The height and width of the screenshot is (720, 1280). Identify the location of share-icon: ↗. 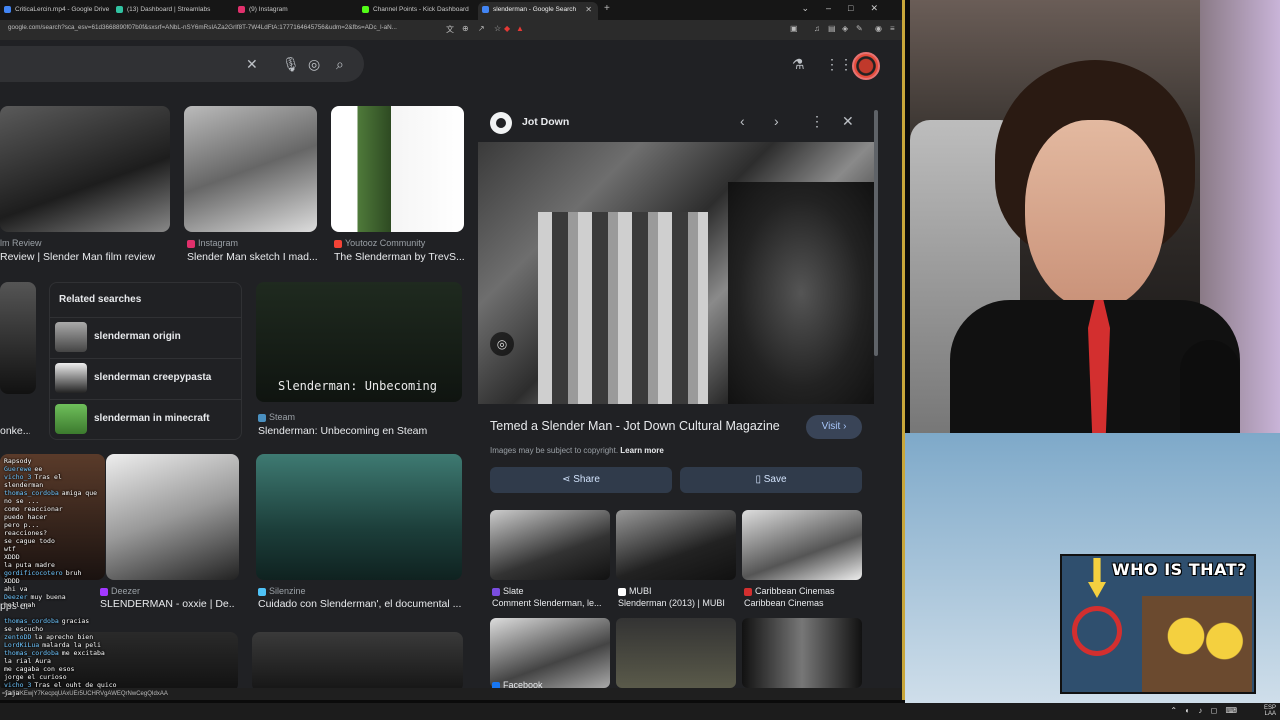
(481, 28).